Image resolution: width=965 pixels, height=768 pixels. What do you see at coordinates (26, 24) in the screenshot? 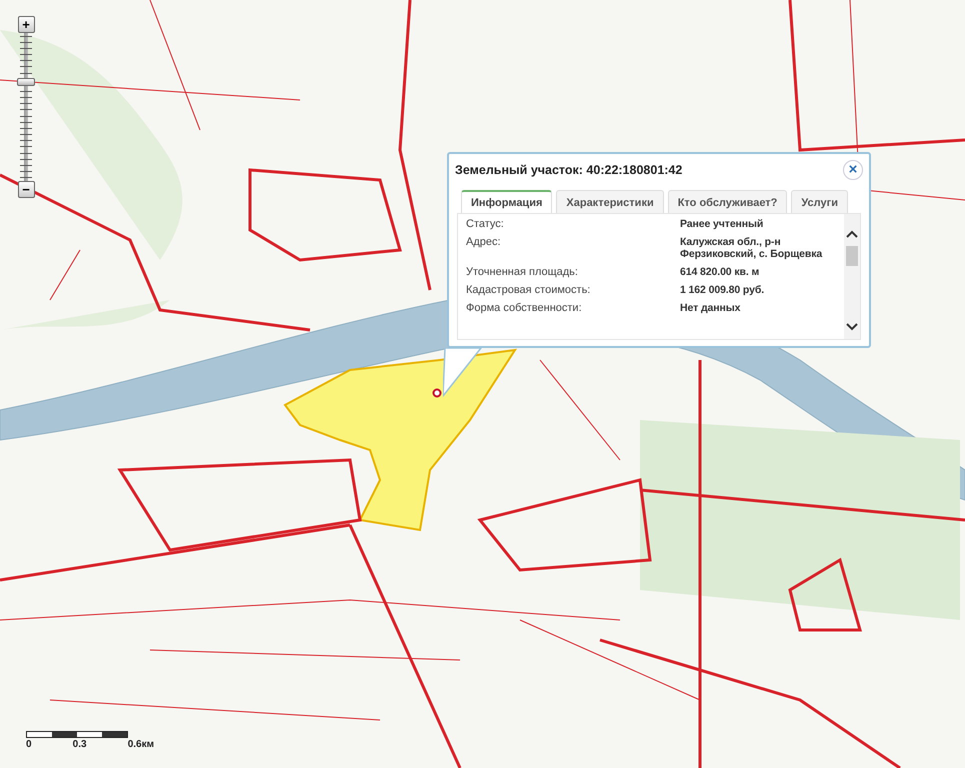
I see `zoom-in-button: +` at bounding box center [26, 24].